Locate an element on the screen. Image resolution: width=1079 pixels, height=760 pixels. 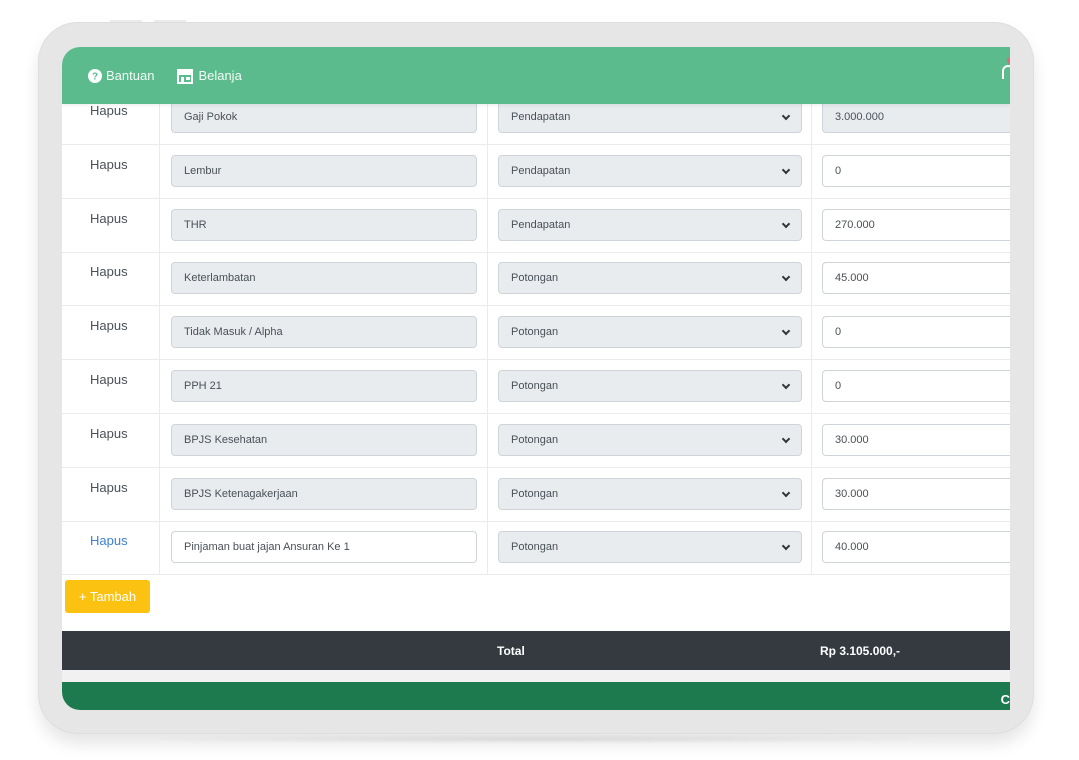
nav-bantuan-label: Bantuan is located at coordinates (130, 75).